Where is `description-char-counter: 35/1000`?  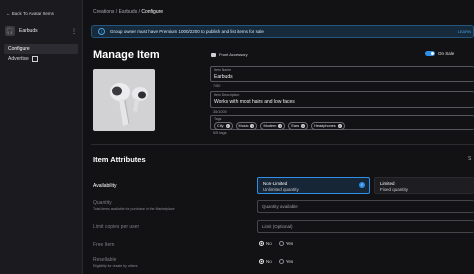
description-char-counter: 35/1000 is located at coordinates (220, 112).